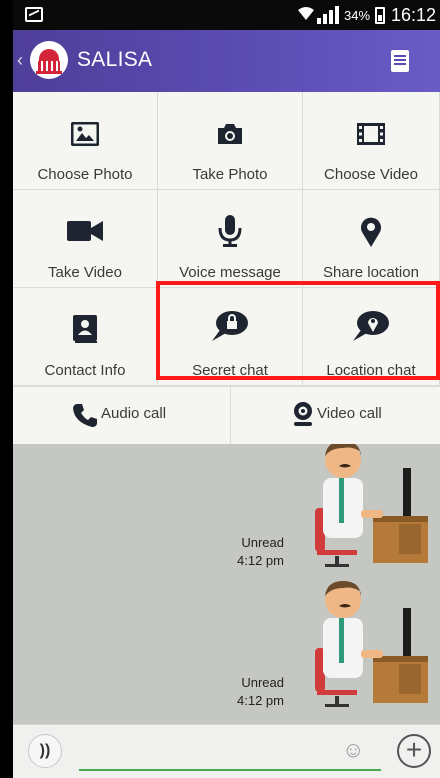  I want to click on back-chevron-icon: ‹, so click(20, 60).